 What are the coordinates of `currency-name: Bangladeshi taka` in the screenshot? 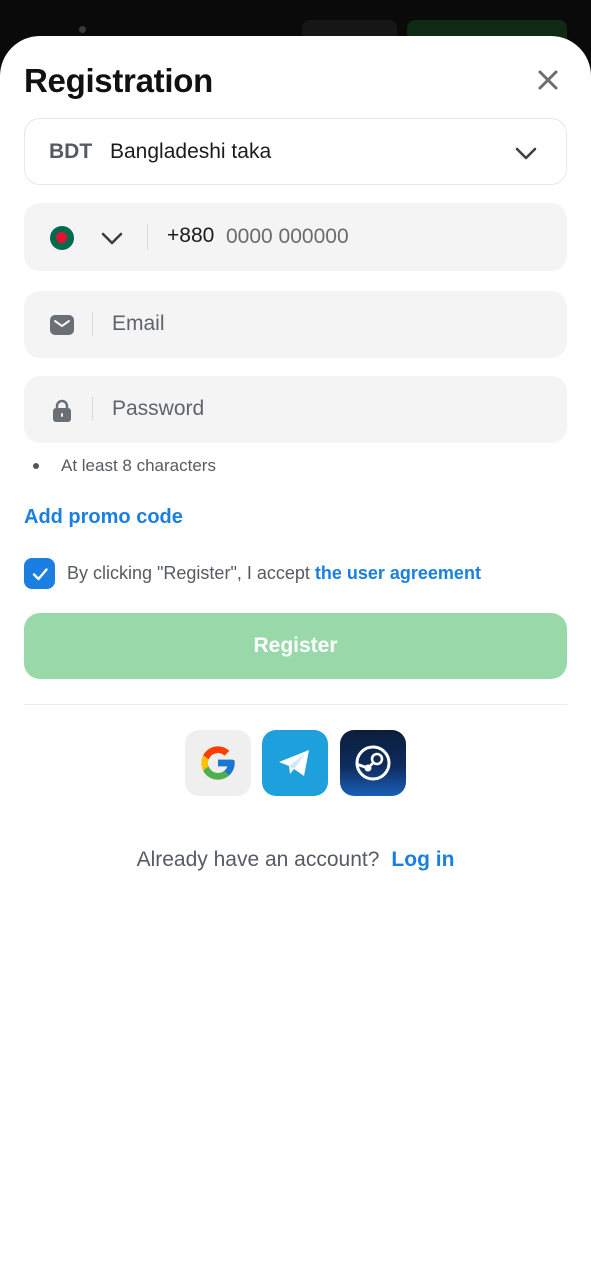 It's located at (191, 151).